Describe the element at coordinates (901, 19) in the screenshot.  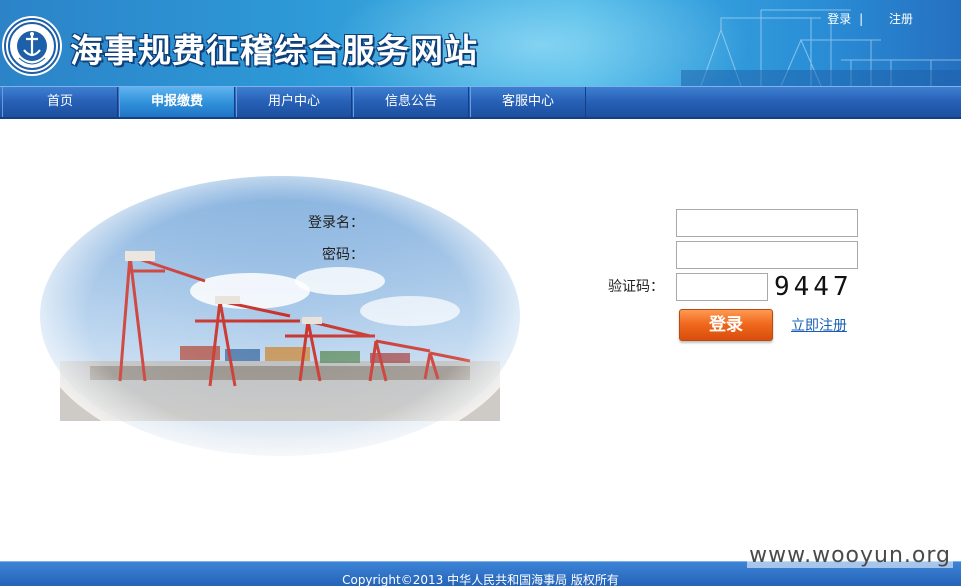
I see `top-register-link: 注册` at that location.